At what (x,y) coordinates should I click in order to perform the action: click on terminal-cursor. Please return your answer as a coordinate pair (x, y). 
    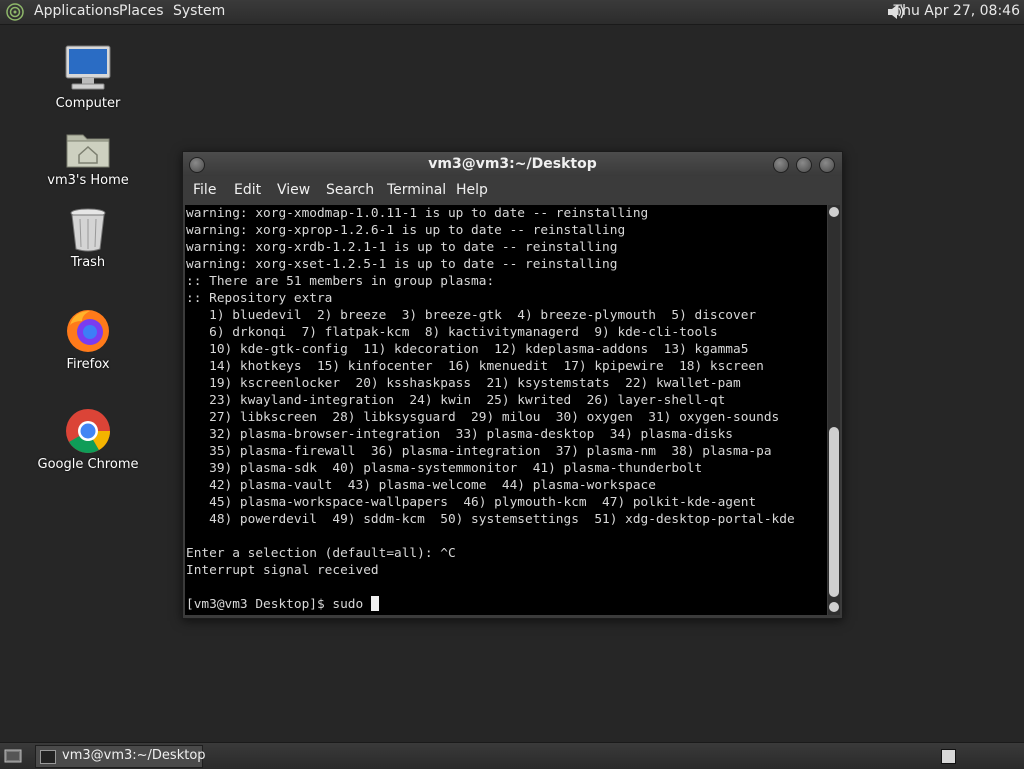
    Looking at the image, I should click on (374, 603).